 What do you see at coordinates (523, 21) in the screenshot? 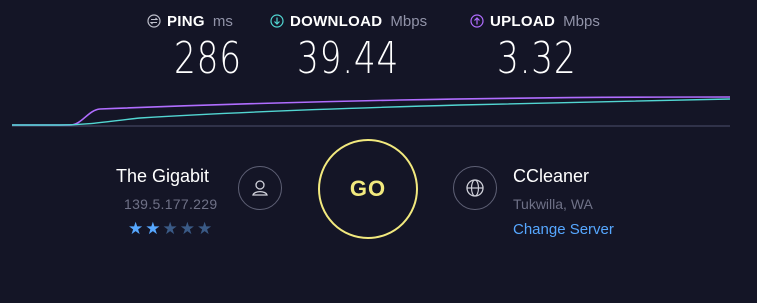
I see `upload-label: UPLOAD` at bounding box center [523, 21].